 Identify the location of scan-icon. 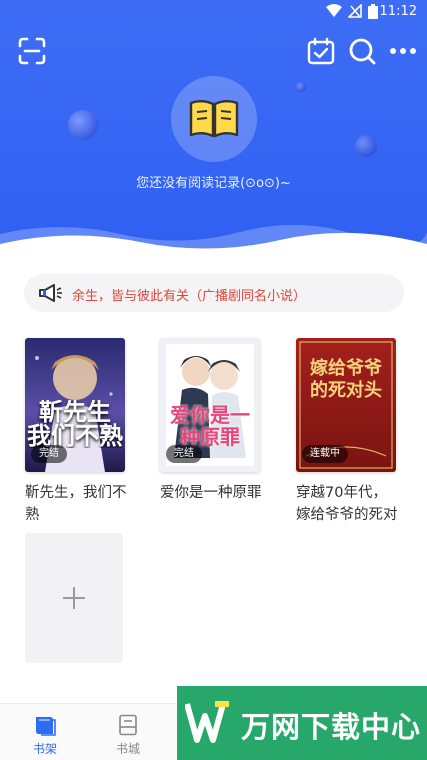
(32, 51).